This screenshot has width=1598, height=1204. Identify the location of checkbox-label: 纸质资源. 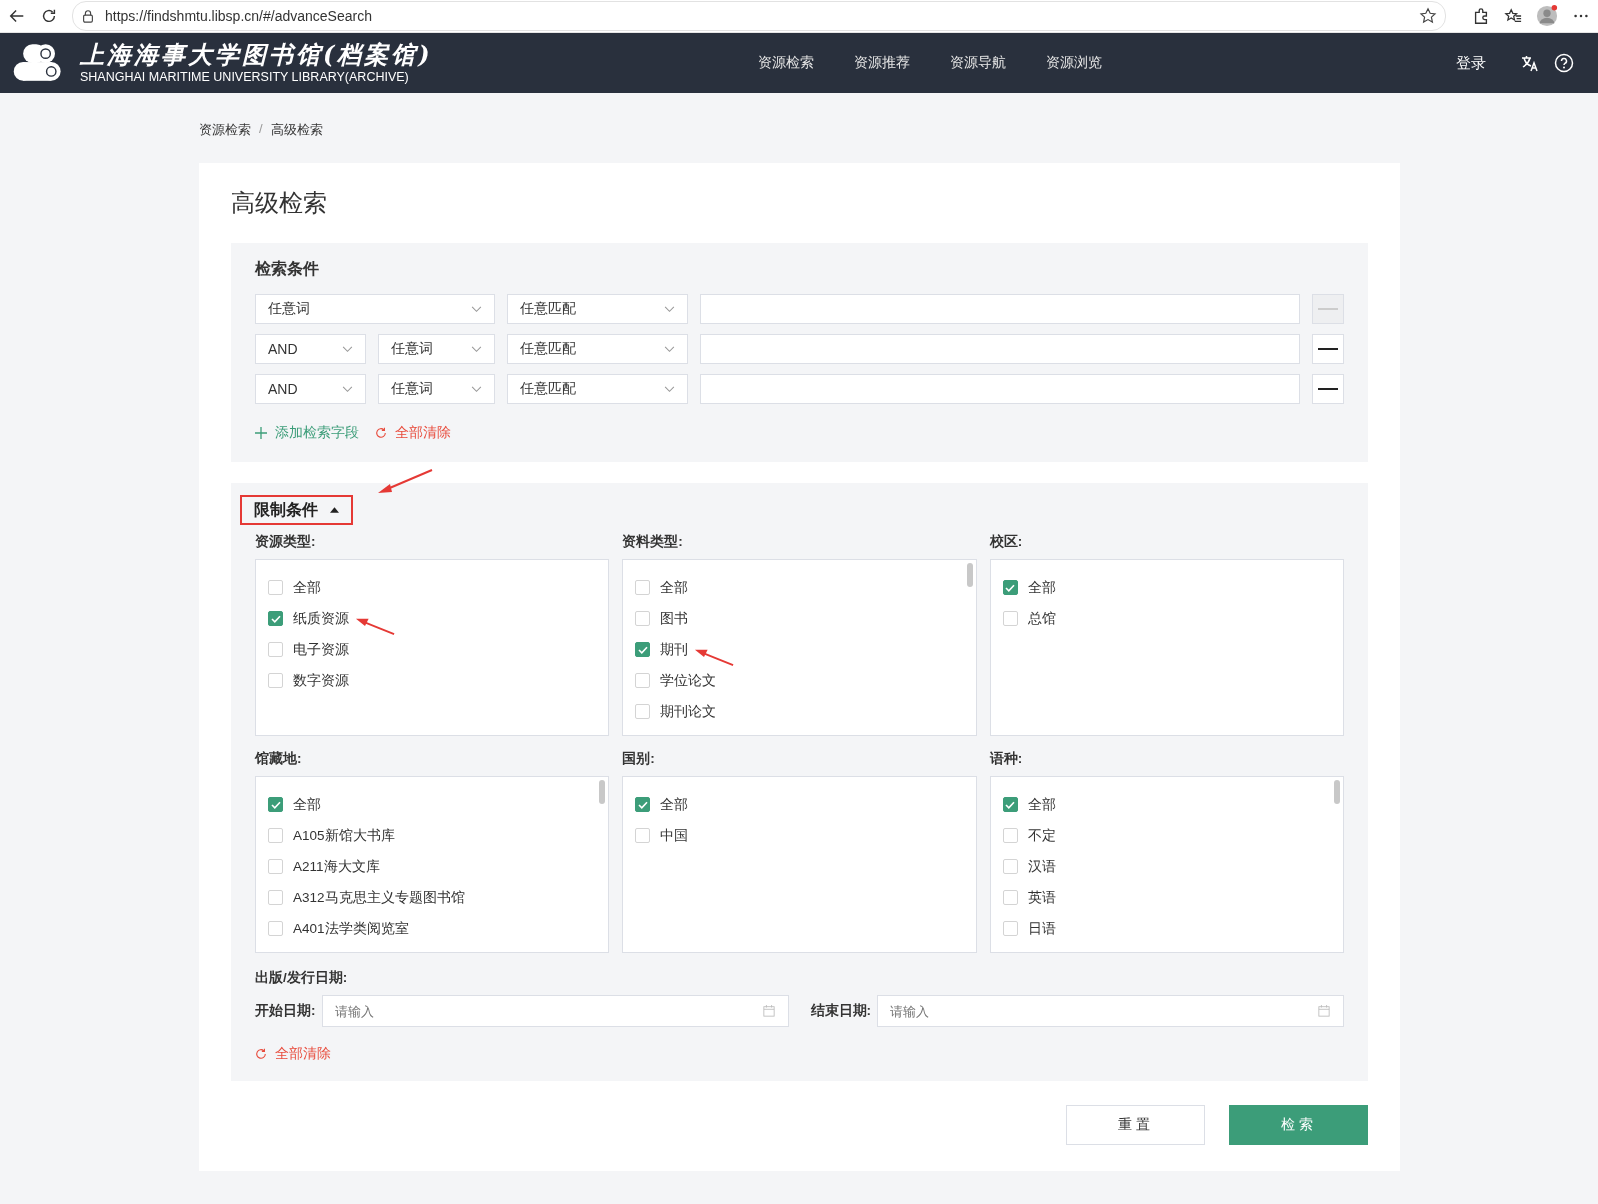
(321, 618).